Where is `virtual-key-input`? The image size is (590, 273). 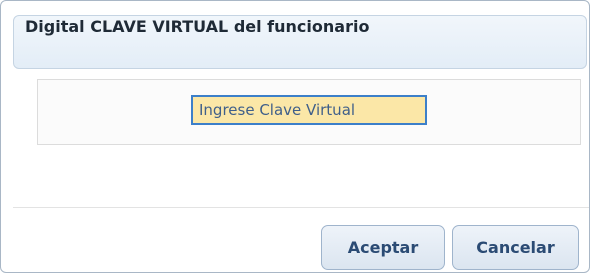
virtual-key-input is located at coordinates (309, 110).